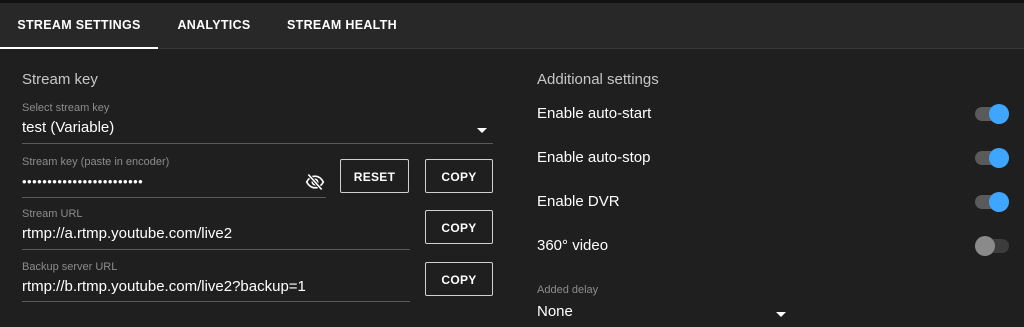  Describe the element at coordinates (598, 79) in the screenshot. I see `additional-settings-title: Additional settings` at that location.